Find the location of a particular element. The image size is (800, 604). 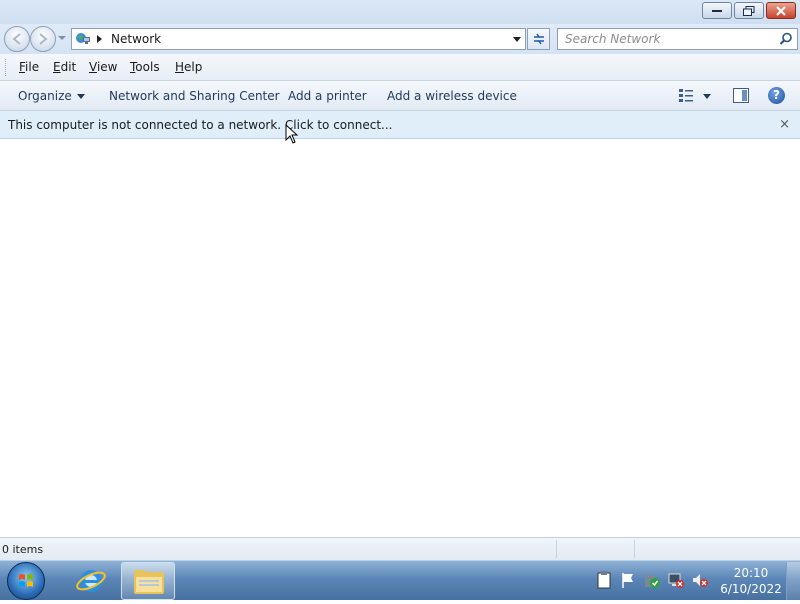

close-icon is located at coordinates (781, 10).